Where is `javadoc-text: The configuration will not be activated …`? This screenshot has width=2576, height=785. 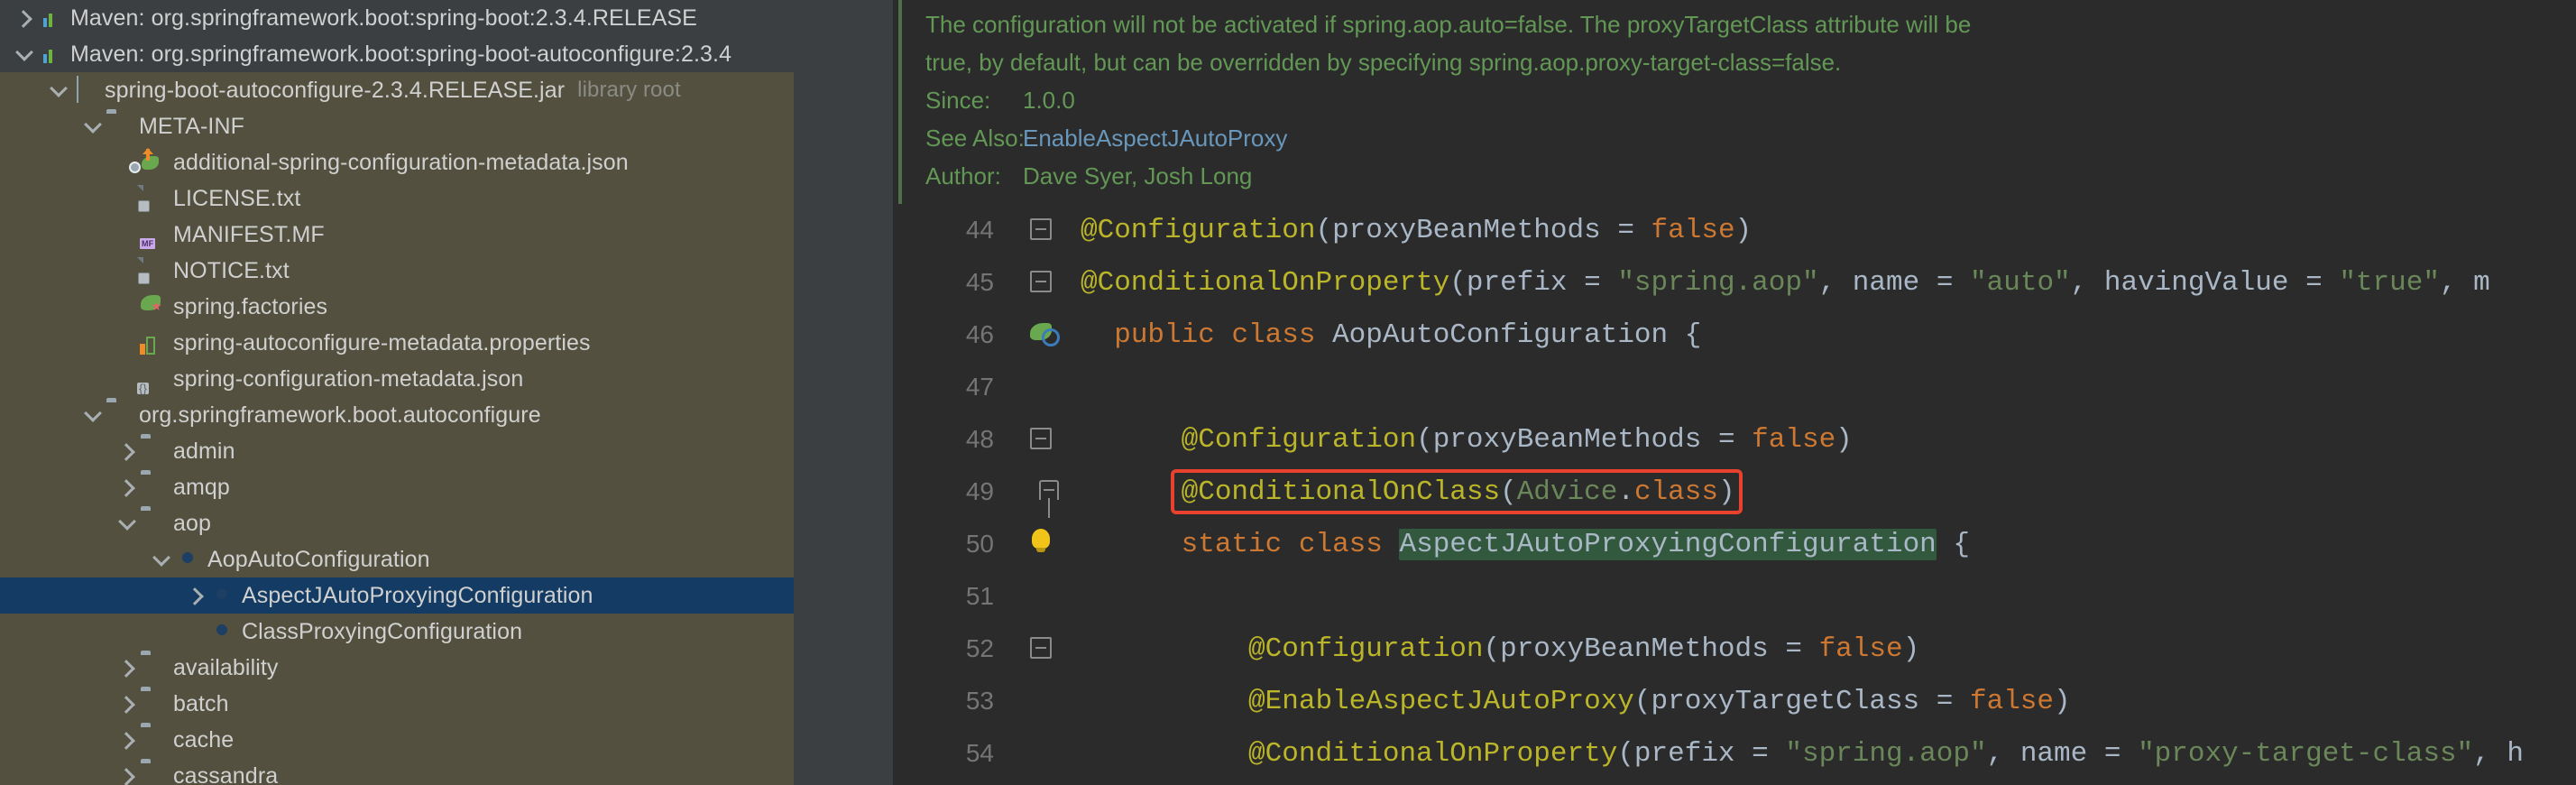 javadoc-text: The configuration will not be activated … is located at coordinates (1448, 24).